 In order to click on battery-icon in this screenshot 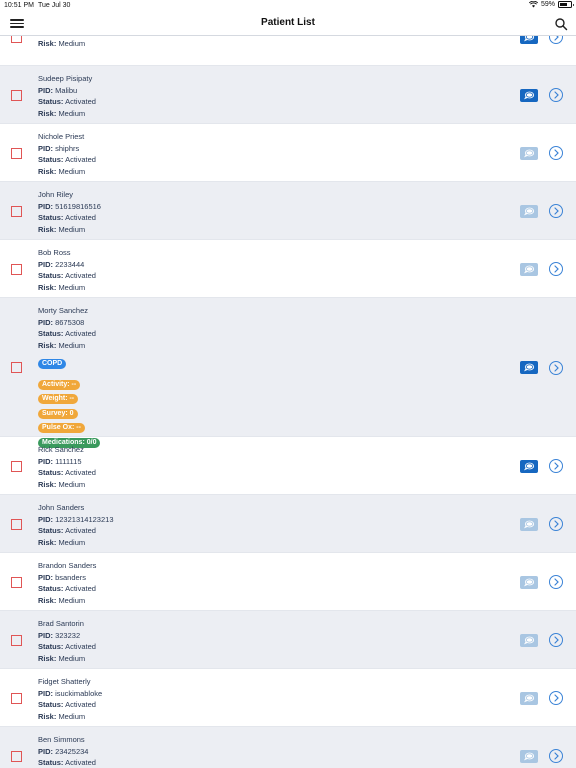, I will do `click(566, 4)`.